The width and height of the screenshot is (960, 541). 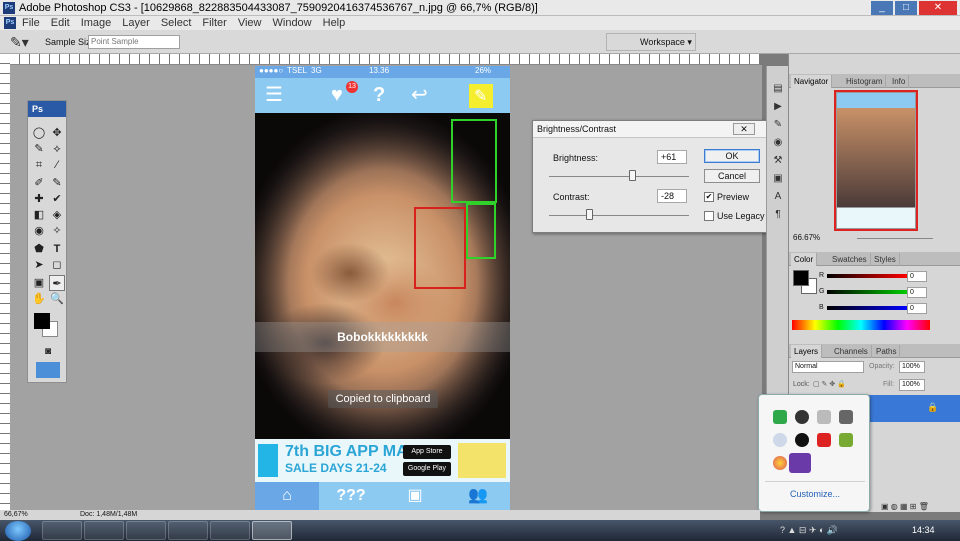 I want to click on channel-b-slider, so click(x=867, y=308).